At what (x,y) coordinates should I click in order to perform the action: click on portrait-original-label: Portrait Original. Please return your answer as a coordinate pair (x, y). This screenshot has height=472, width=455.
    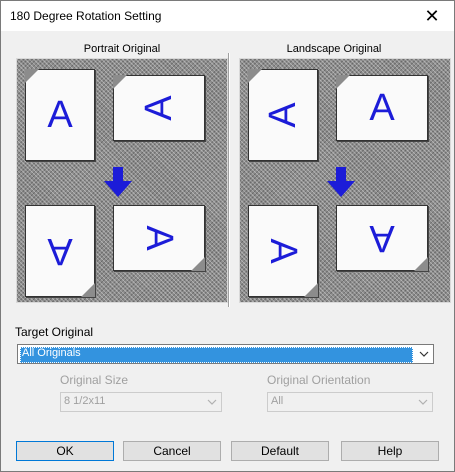
    Looking at the image, I should click on (122, 49).